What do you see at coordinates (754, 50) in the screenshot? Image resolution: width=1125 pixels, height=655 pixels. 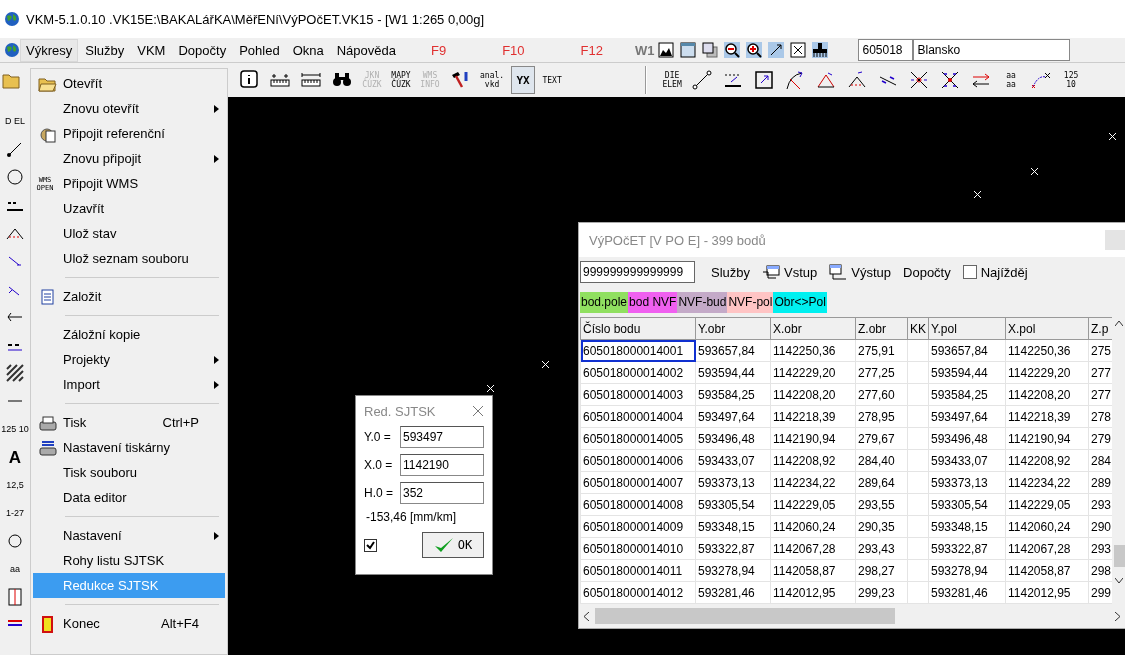 I see `zoom-in-icon` at bounding box center [754, 50].